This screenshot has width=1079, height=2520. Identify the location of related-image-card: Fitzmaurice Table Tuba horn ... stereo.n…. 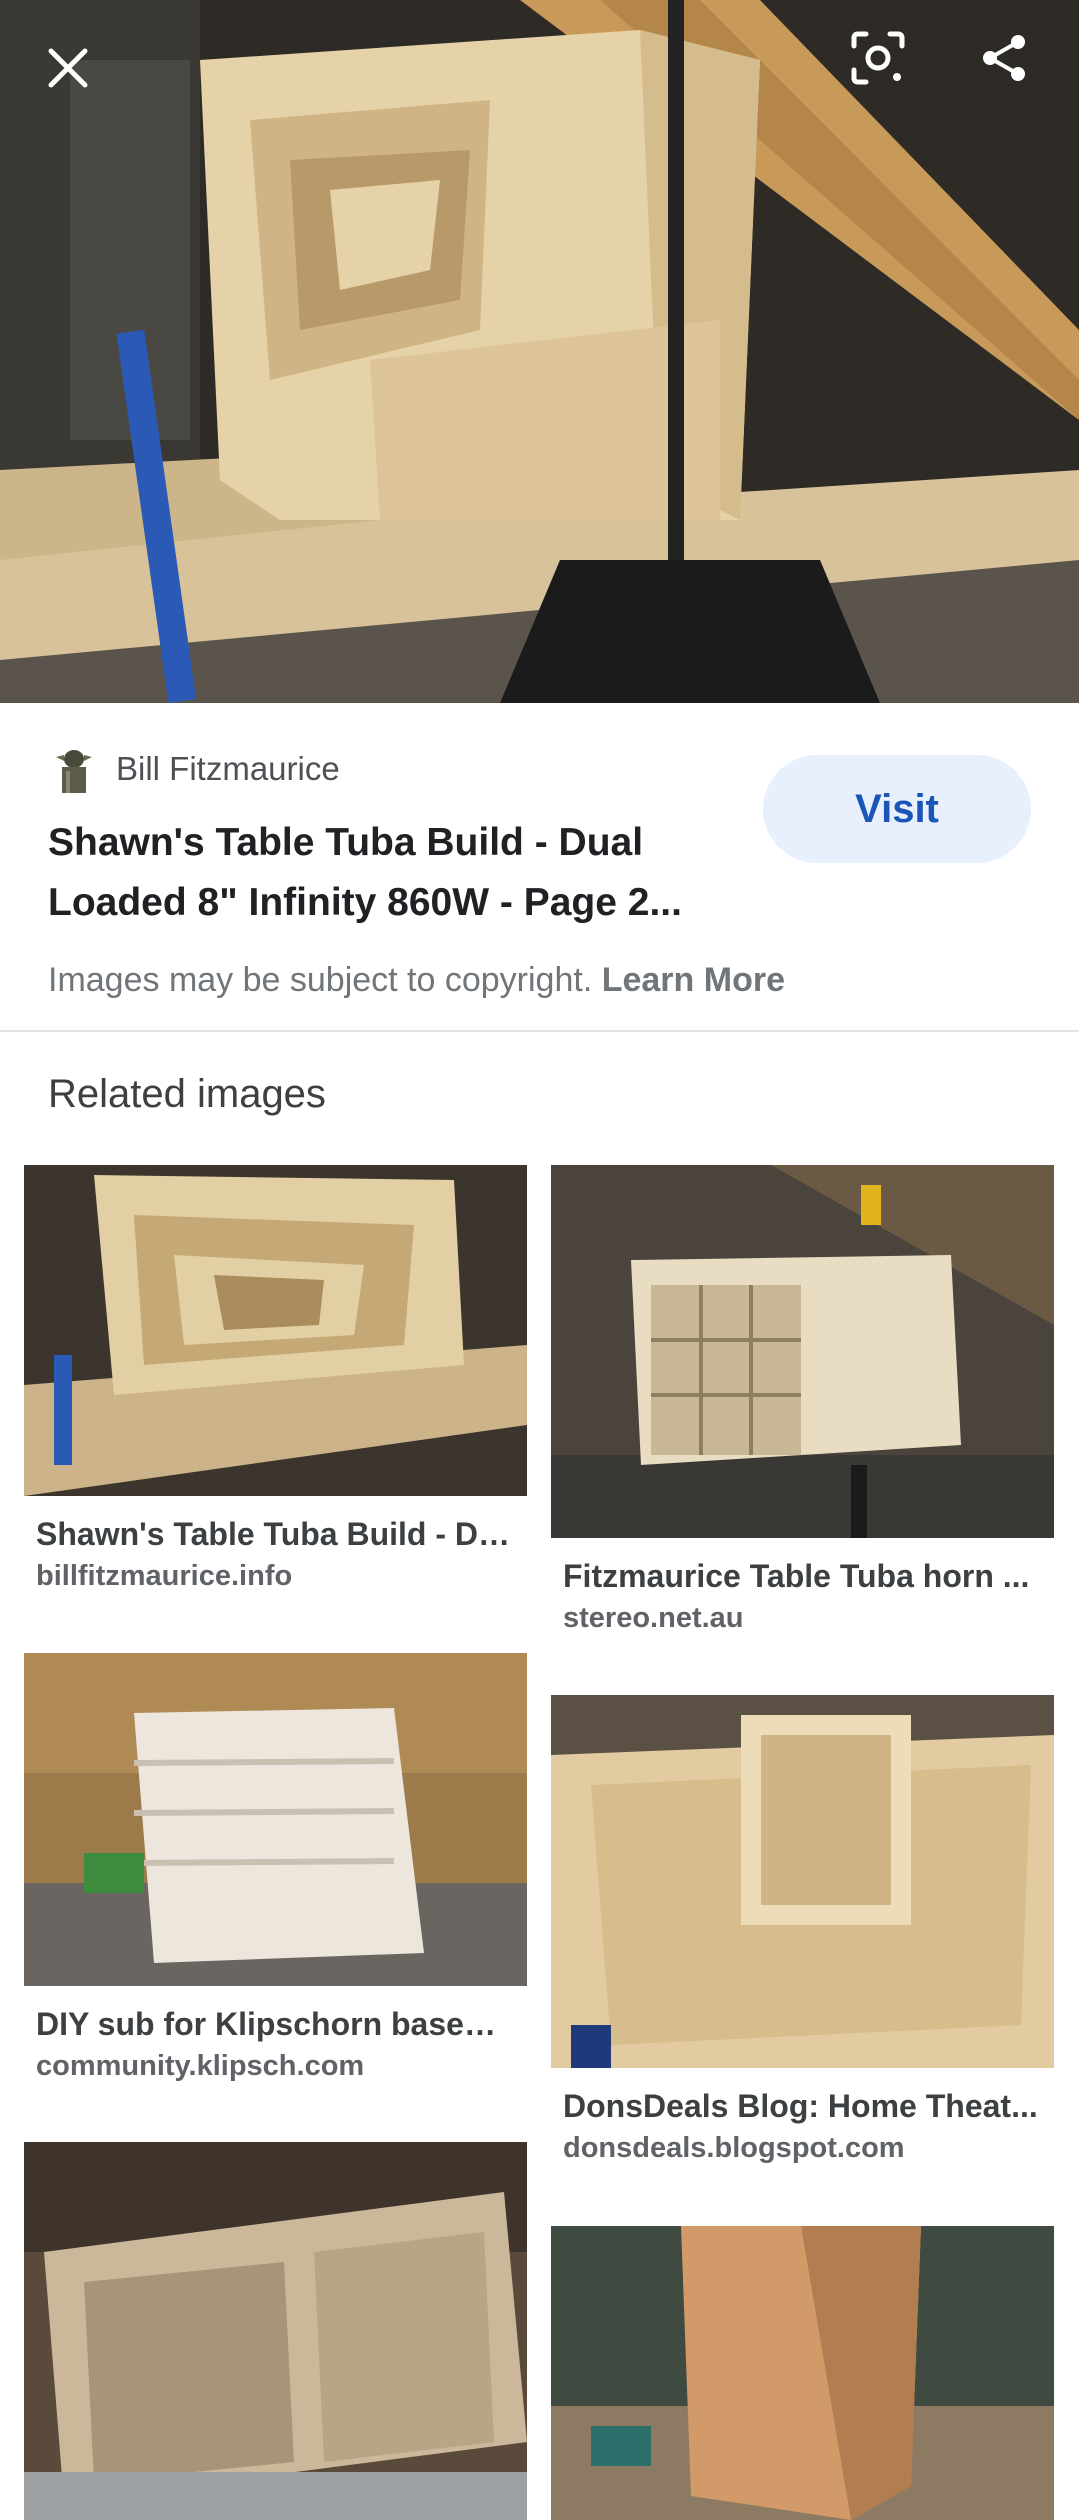
(802, 1400).